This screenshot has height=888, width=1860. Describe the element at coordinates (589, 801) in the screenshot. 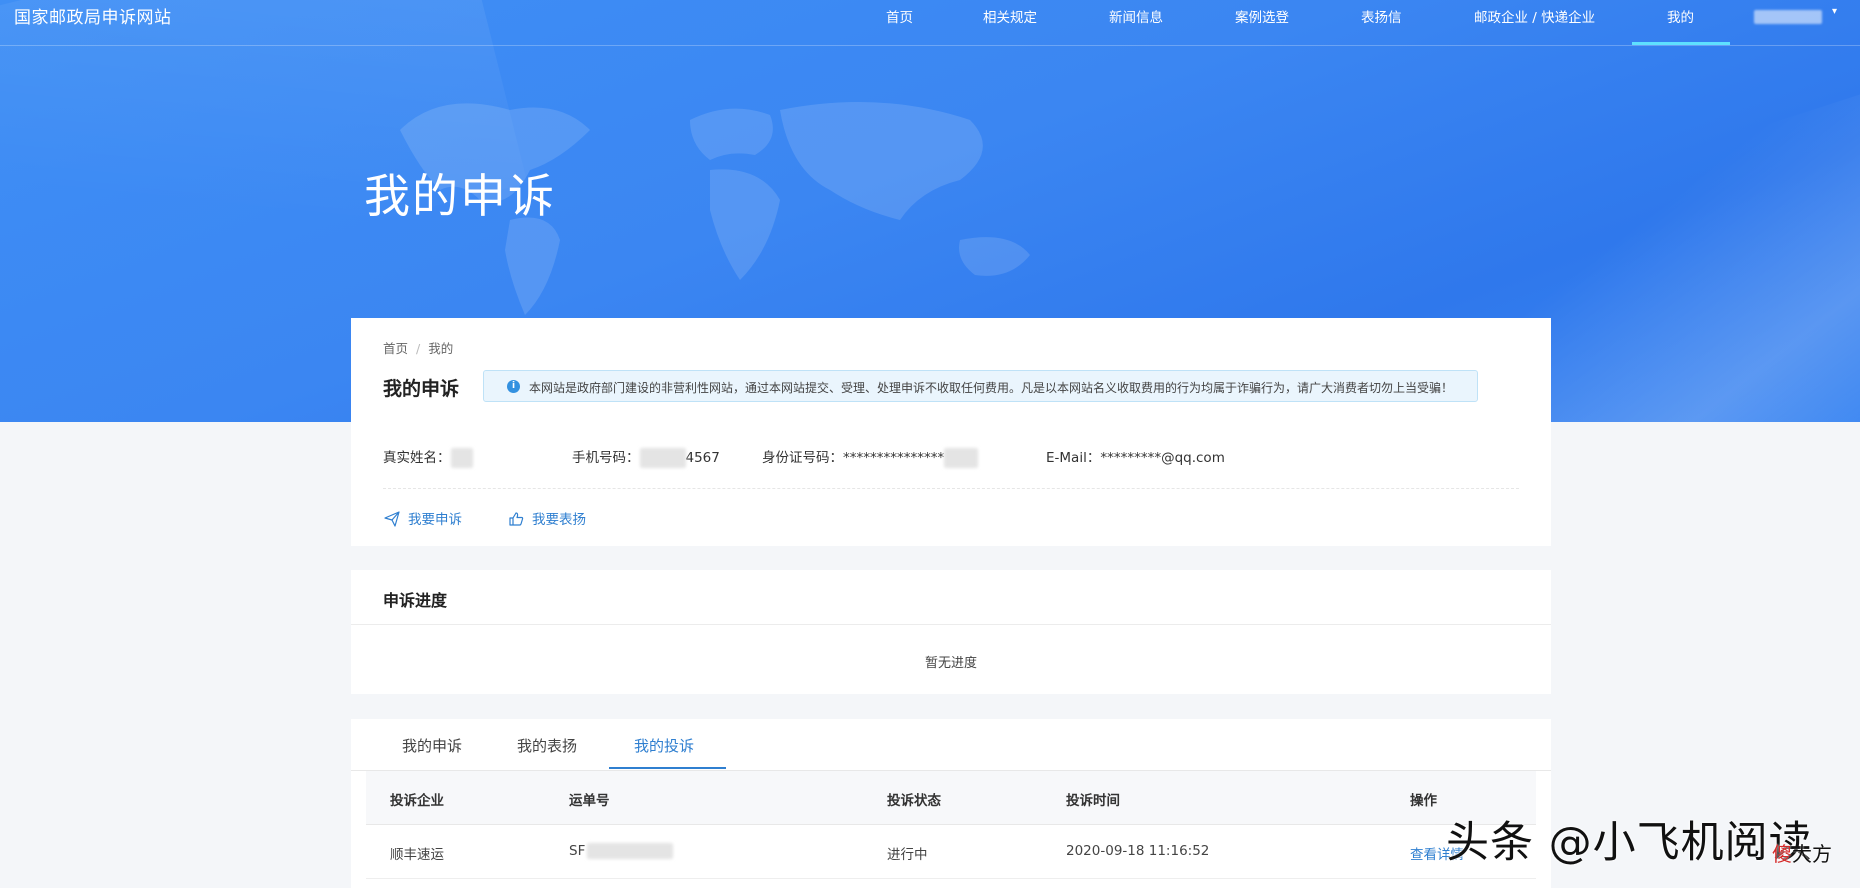

I see `column-header-waybill: 运单号` at that location.